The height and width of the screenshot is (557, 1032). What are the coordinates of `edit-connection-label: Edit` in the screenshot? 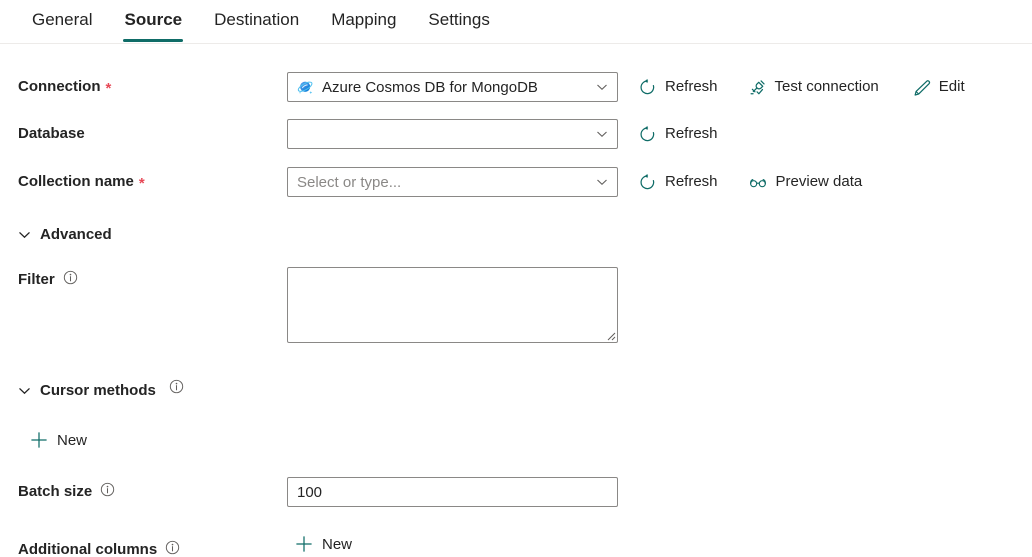 It's located at (951, 86).